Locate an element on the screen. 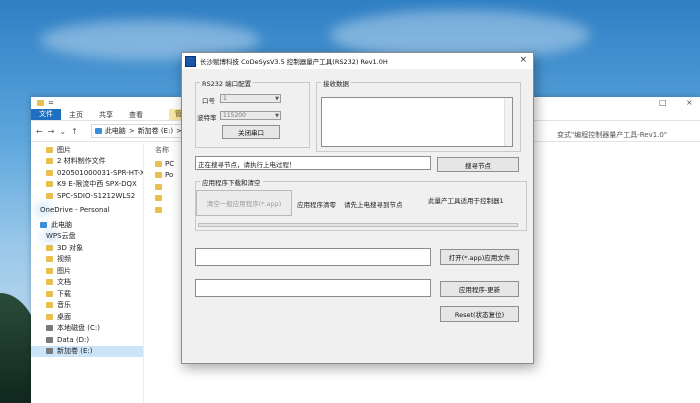  sidebar-item: K9 E-限流中西 SPX-DQX is located at coordinates (87, 185).